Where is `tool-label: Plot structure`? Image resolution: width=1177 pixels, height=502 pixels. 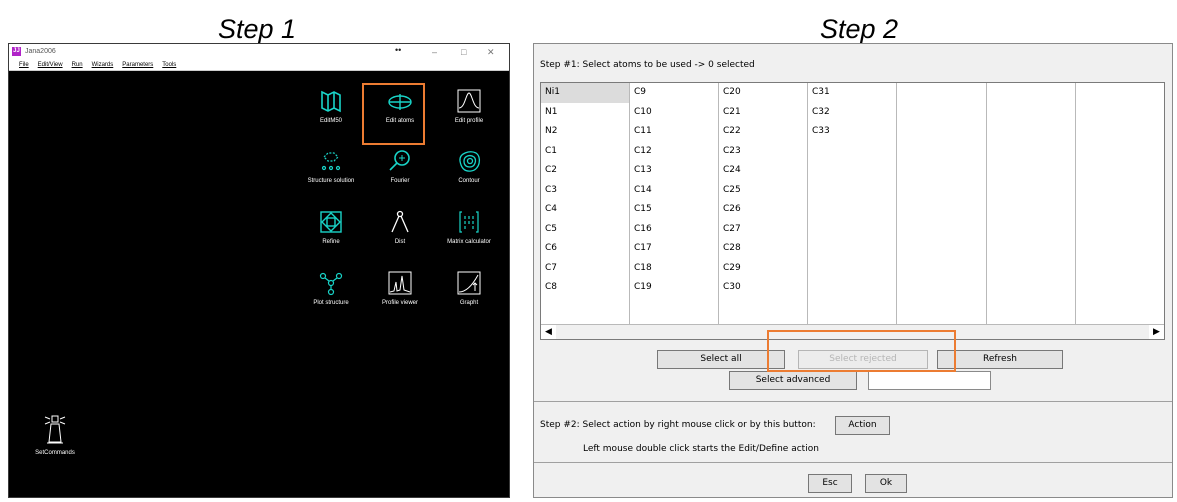 tool-label: Plot structure is located at coordinates (331, 303).